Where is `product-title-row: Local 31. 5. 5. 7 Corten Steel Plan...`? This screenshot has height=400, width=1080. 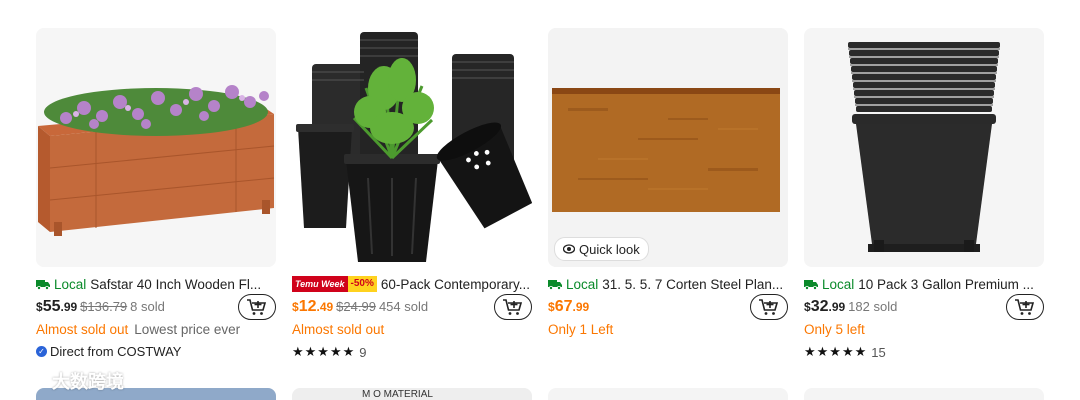 product-title-row: Local 31. 5. 5. 7 Corten Steel Plan... is located at coordinates (668, 284).